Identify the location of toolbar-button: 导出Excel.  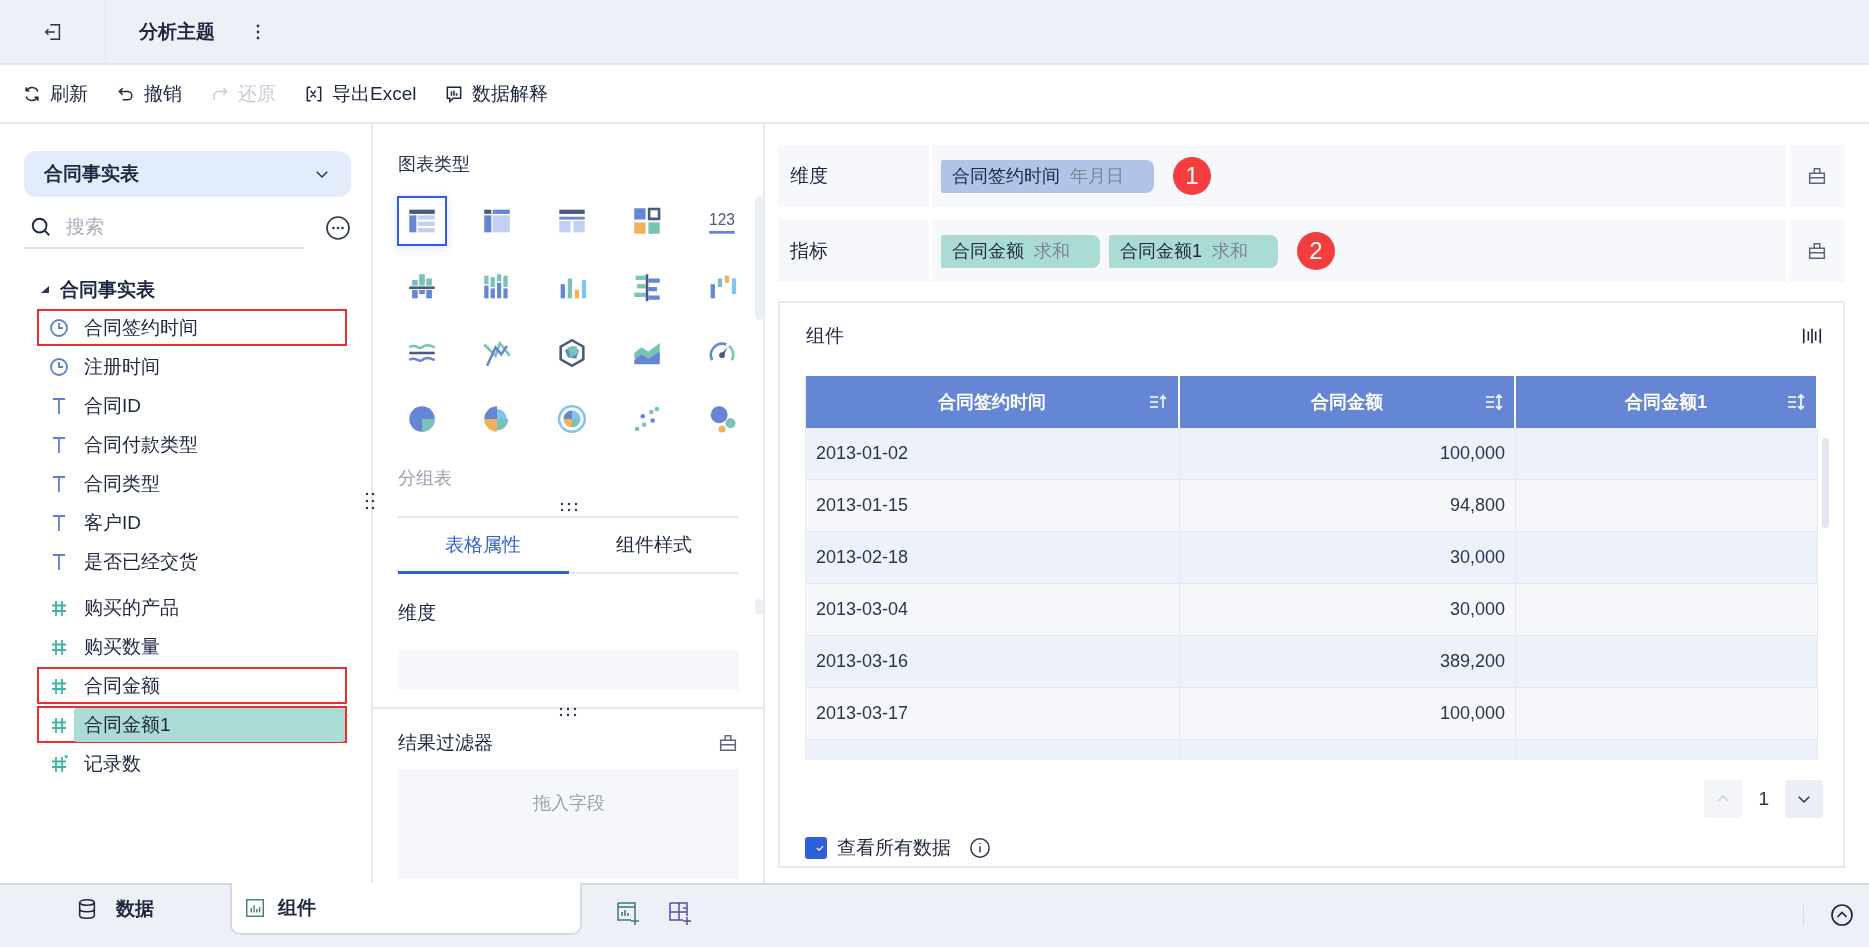
(360, 93).